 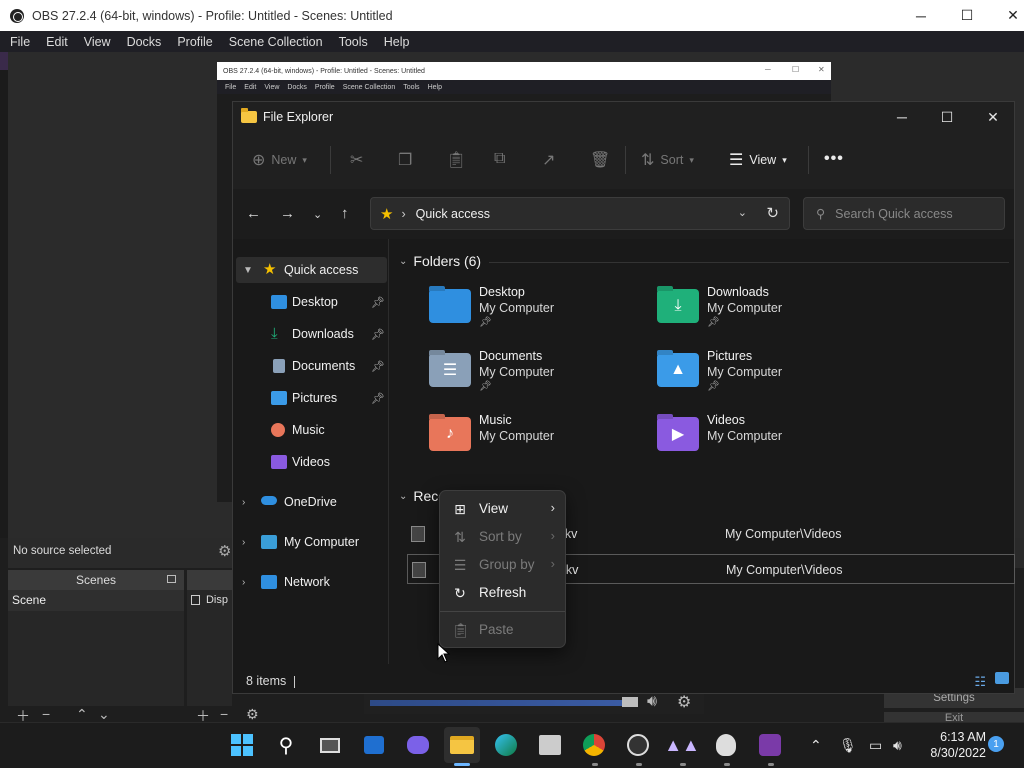 I want to click on address-dropdown-icon: ⌄, so click(x=742, y=212).